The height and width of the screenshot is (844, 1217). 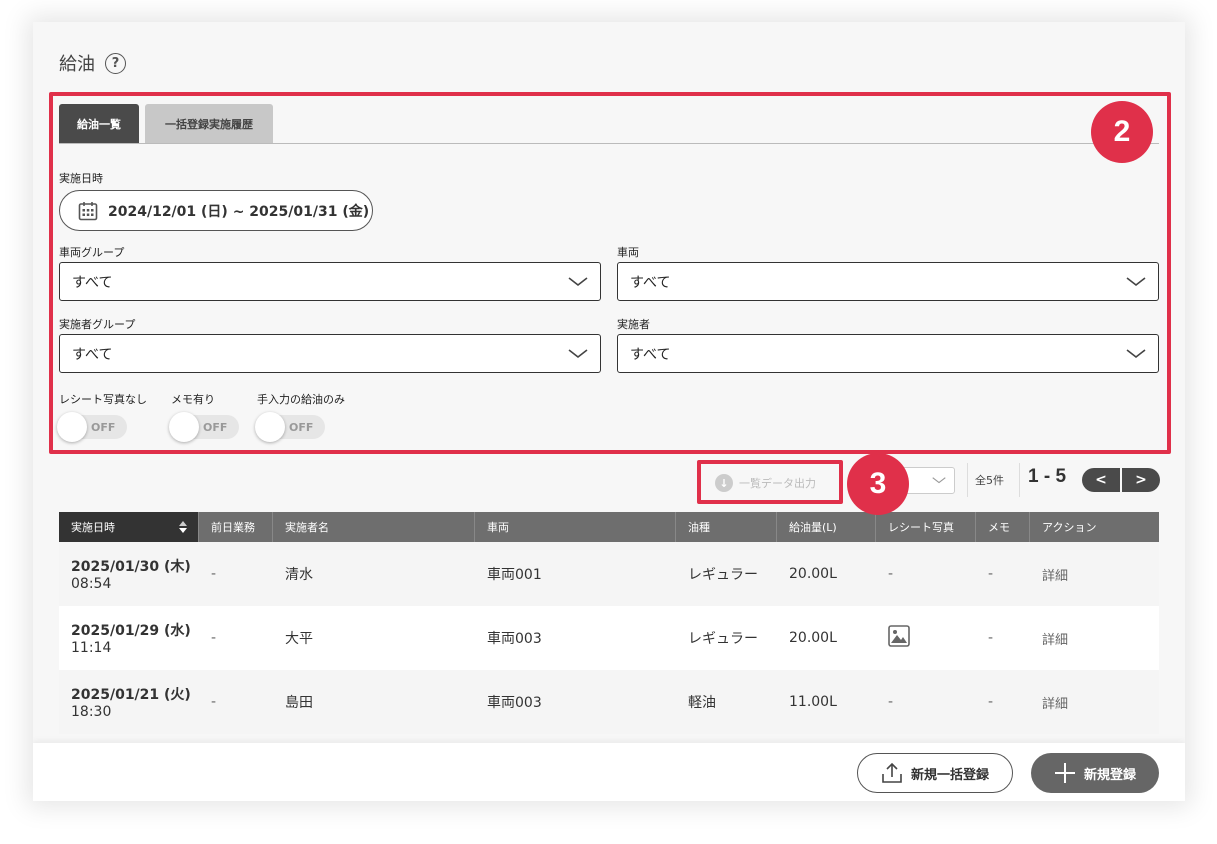 I want to click on cell-date-time: 08:54, so click(x=91, y=584).